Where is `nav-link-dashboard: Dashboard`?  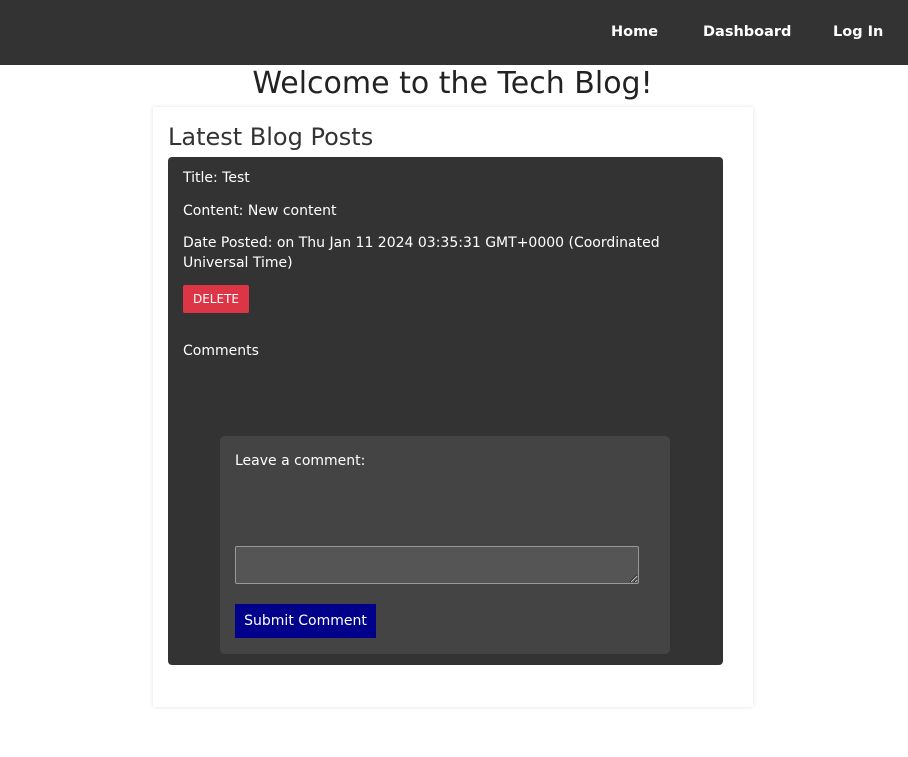
nav-link-dashboard: Dashboard is located at coordinates (747, 32).